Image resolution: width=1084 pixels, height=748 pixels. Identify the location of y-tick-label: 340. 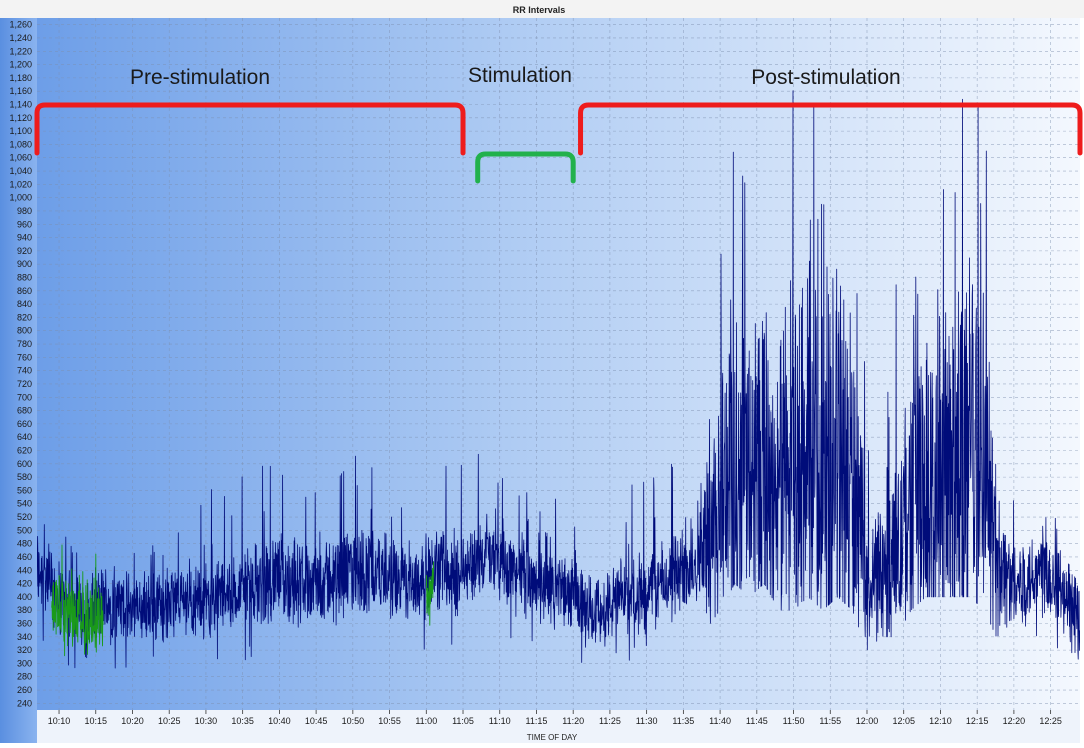
(24, 637).